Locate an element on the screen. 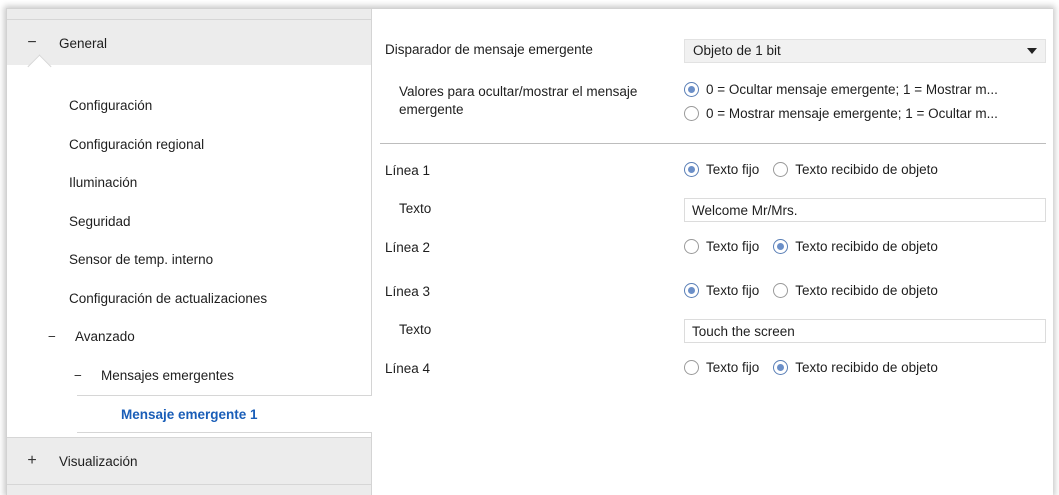  trigger-select: Objeto de 1 bit is located at coordinates (865, 51).